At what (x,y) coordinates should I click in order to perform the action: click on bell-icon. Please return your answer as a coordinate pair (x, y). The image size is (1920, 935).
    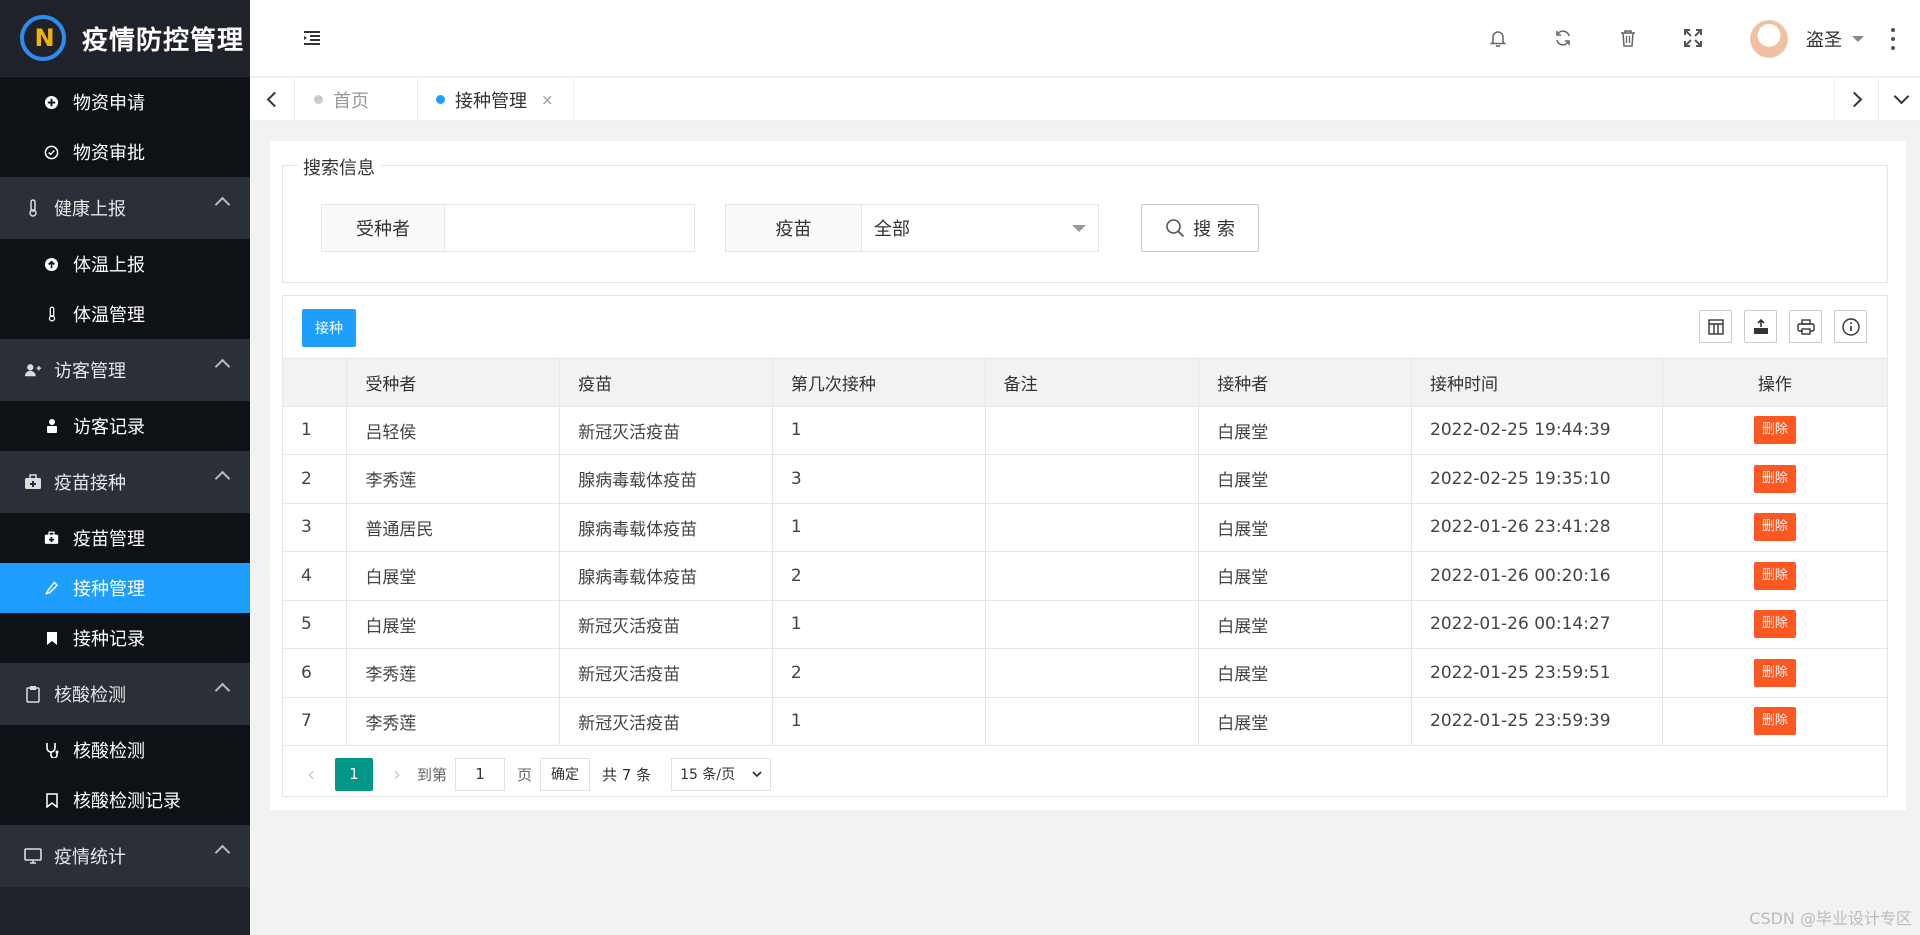
    Looking at the image, I should click on (1498, 38).